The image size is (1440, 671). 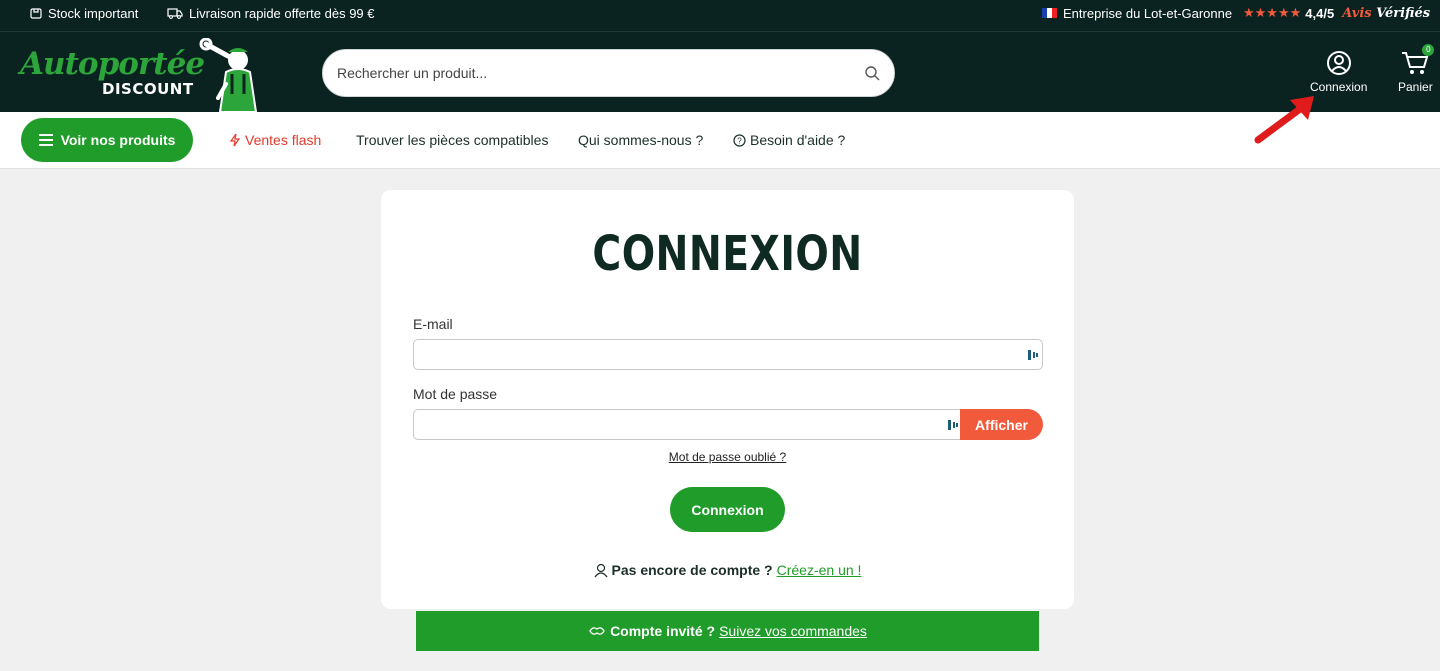 I want to click on reviews-logo: Avis Vérifiés, so click(x=1386, y=13).